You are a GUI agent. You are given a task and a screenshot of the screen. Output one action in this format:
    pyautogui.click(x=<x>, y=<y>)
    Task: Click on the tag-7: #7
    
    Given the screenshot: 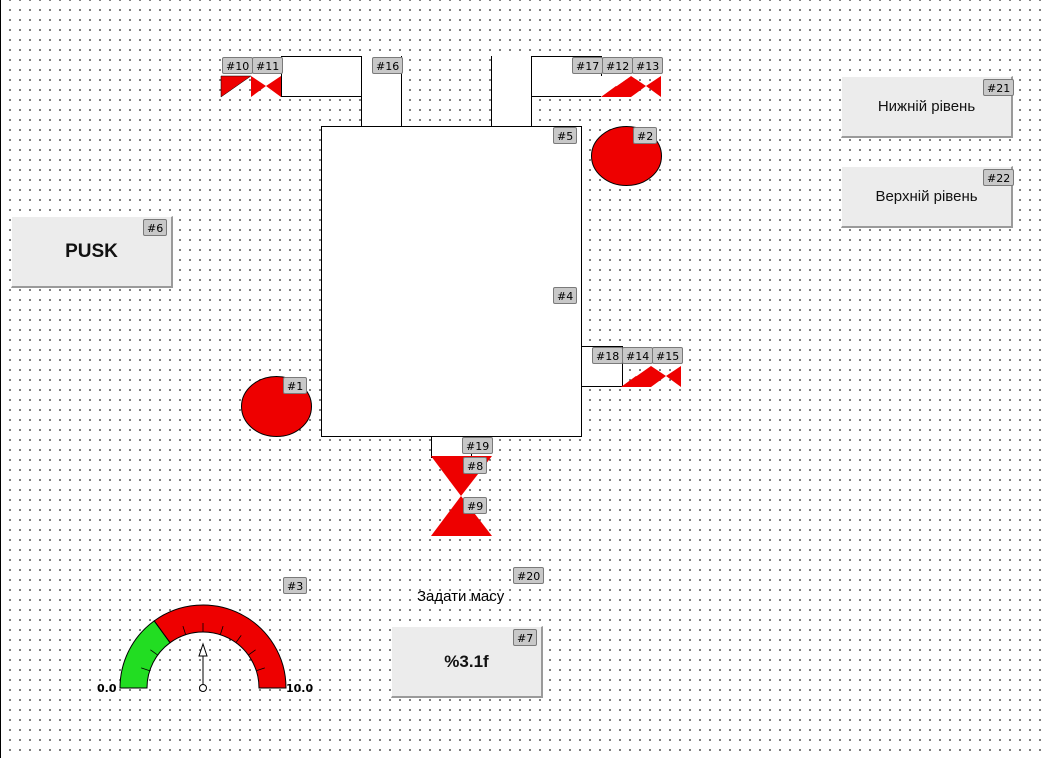 What is the action you would take?
    pyautogui.click(x=525, y=637)
    